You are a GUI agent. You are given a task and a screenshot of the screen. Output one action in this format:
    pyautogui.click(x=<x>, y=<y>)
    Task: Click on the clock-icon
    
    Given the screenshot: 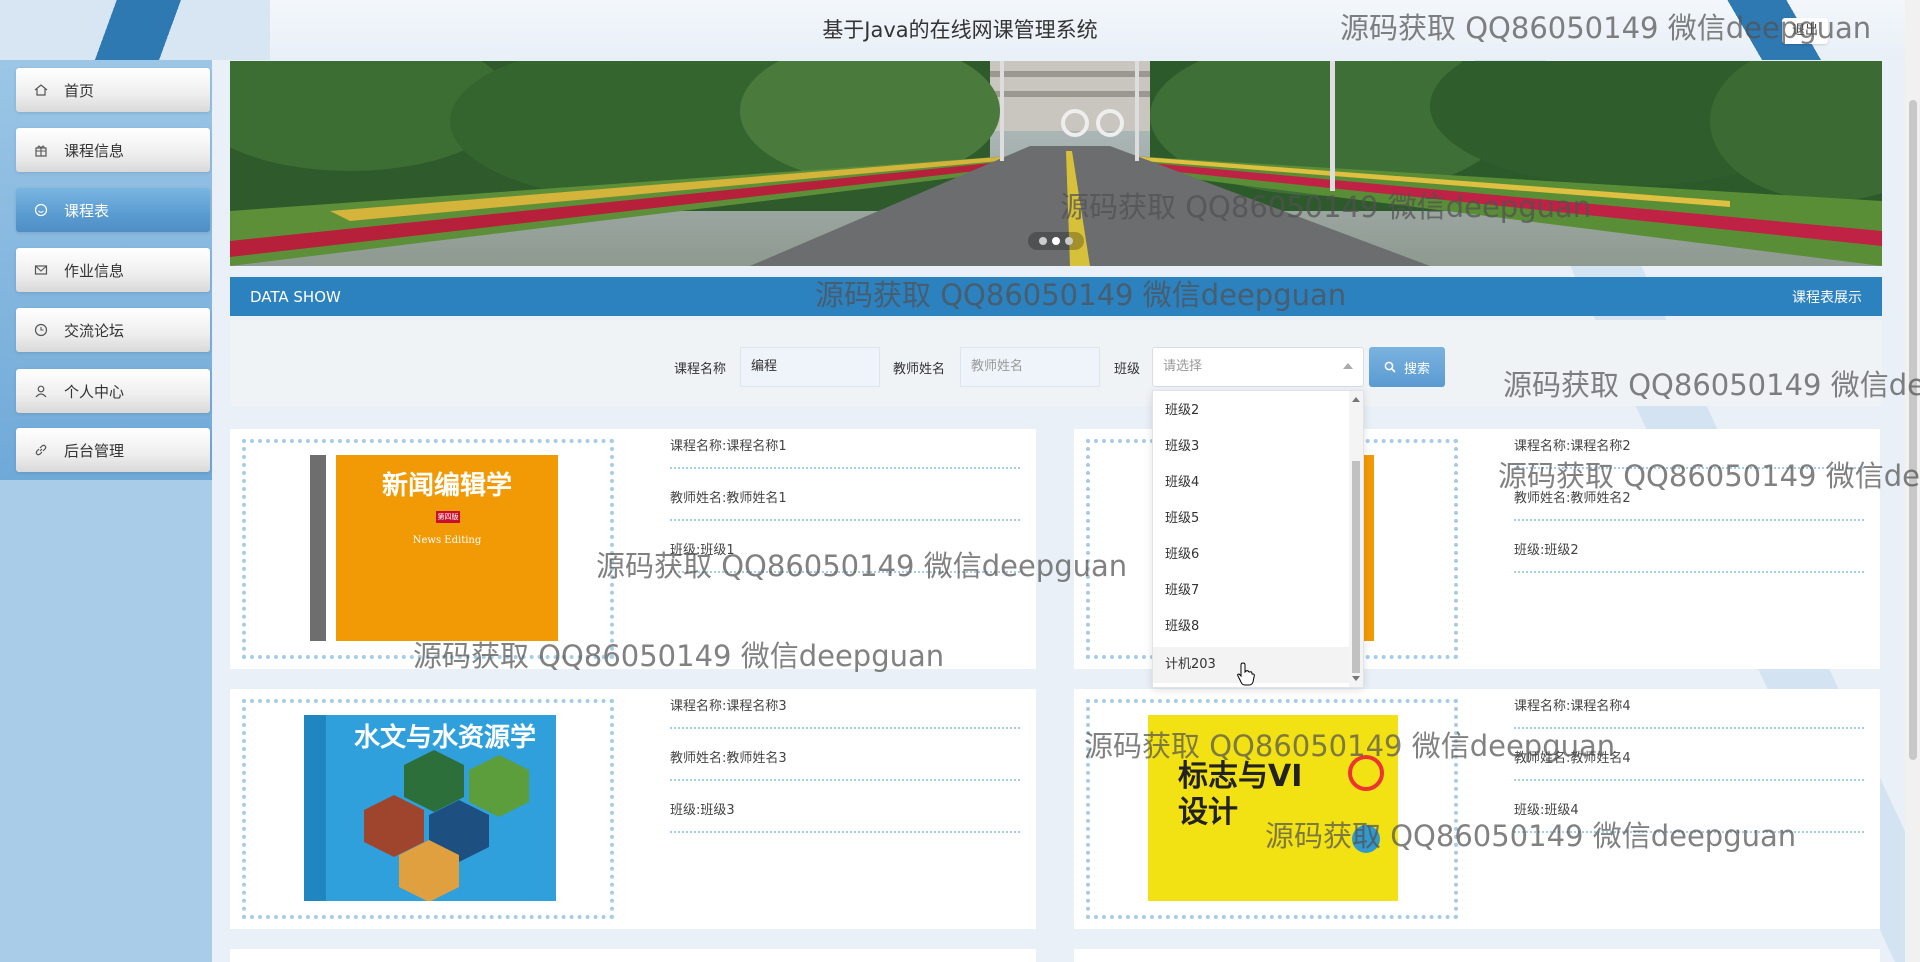 What is the action you would take?
    pyautogui.click(x=41, y=330)
    